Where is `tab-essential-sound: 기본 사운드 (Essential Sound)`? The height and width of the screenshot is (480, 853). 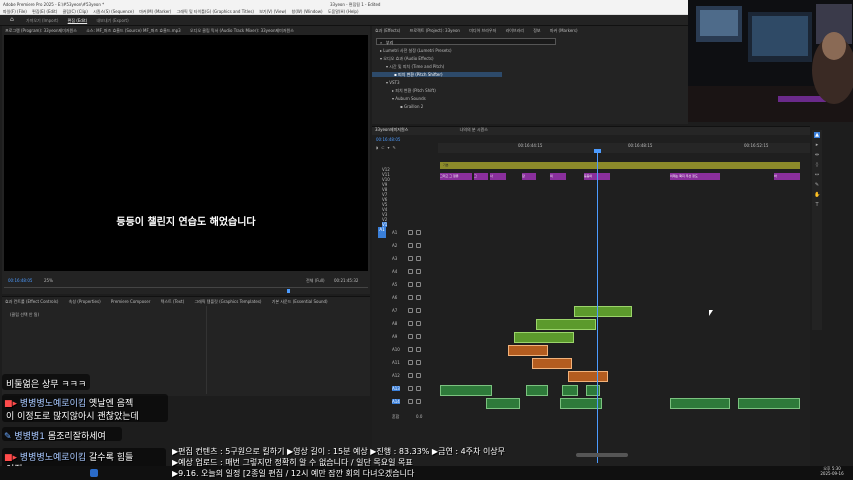
tab-essential-sound: 기본 사운드 (Essential Sound) is located at coordinates (300, 301).